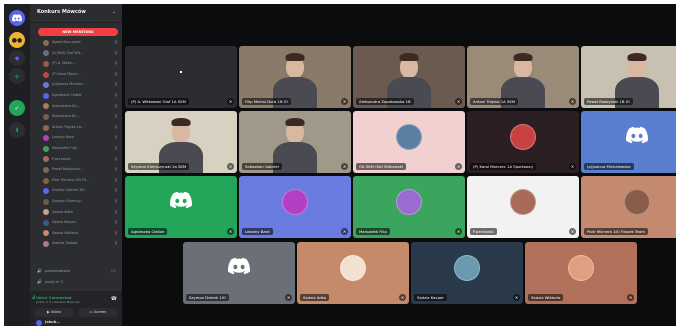  Describe the element at coordinates (181, 77) in the screenshot. I see `video-tile: (P) A. Witkowski Olaf 1A SKM ✕` at that location.